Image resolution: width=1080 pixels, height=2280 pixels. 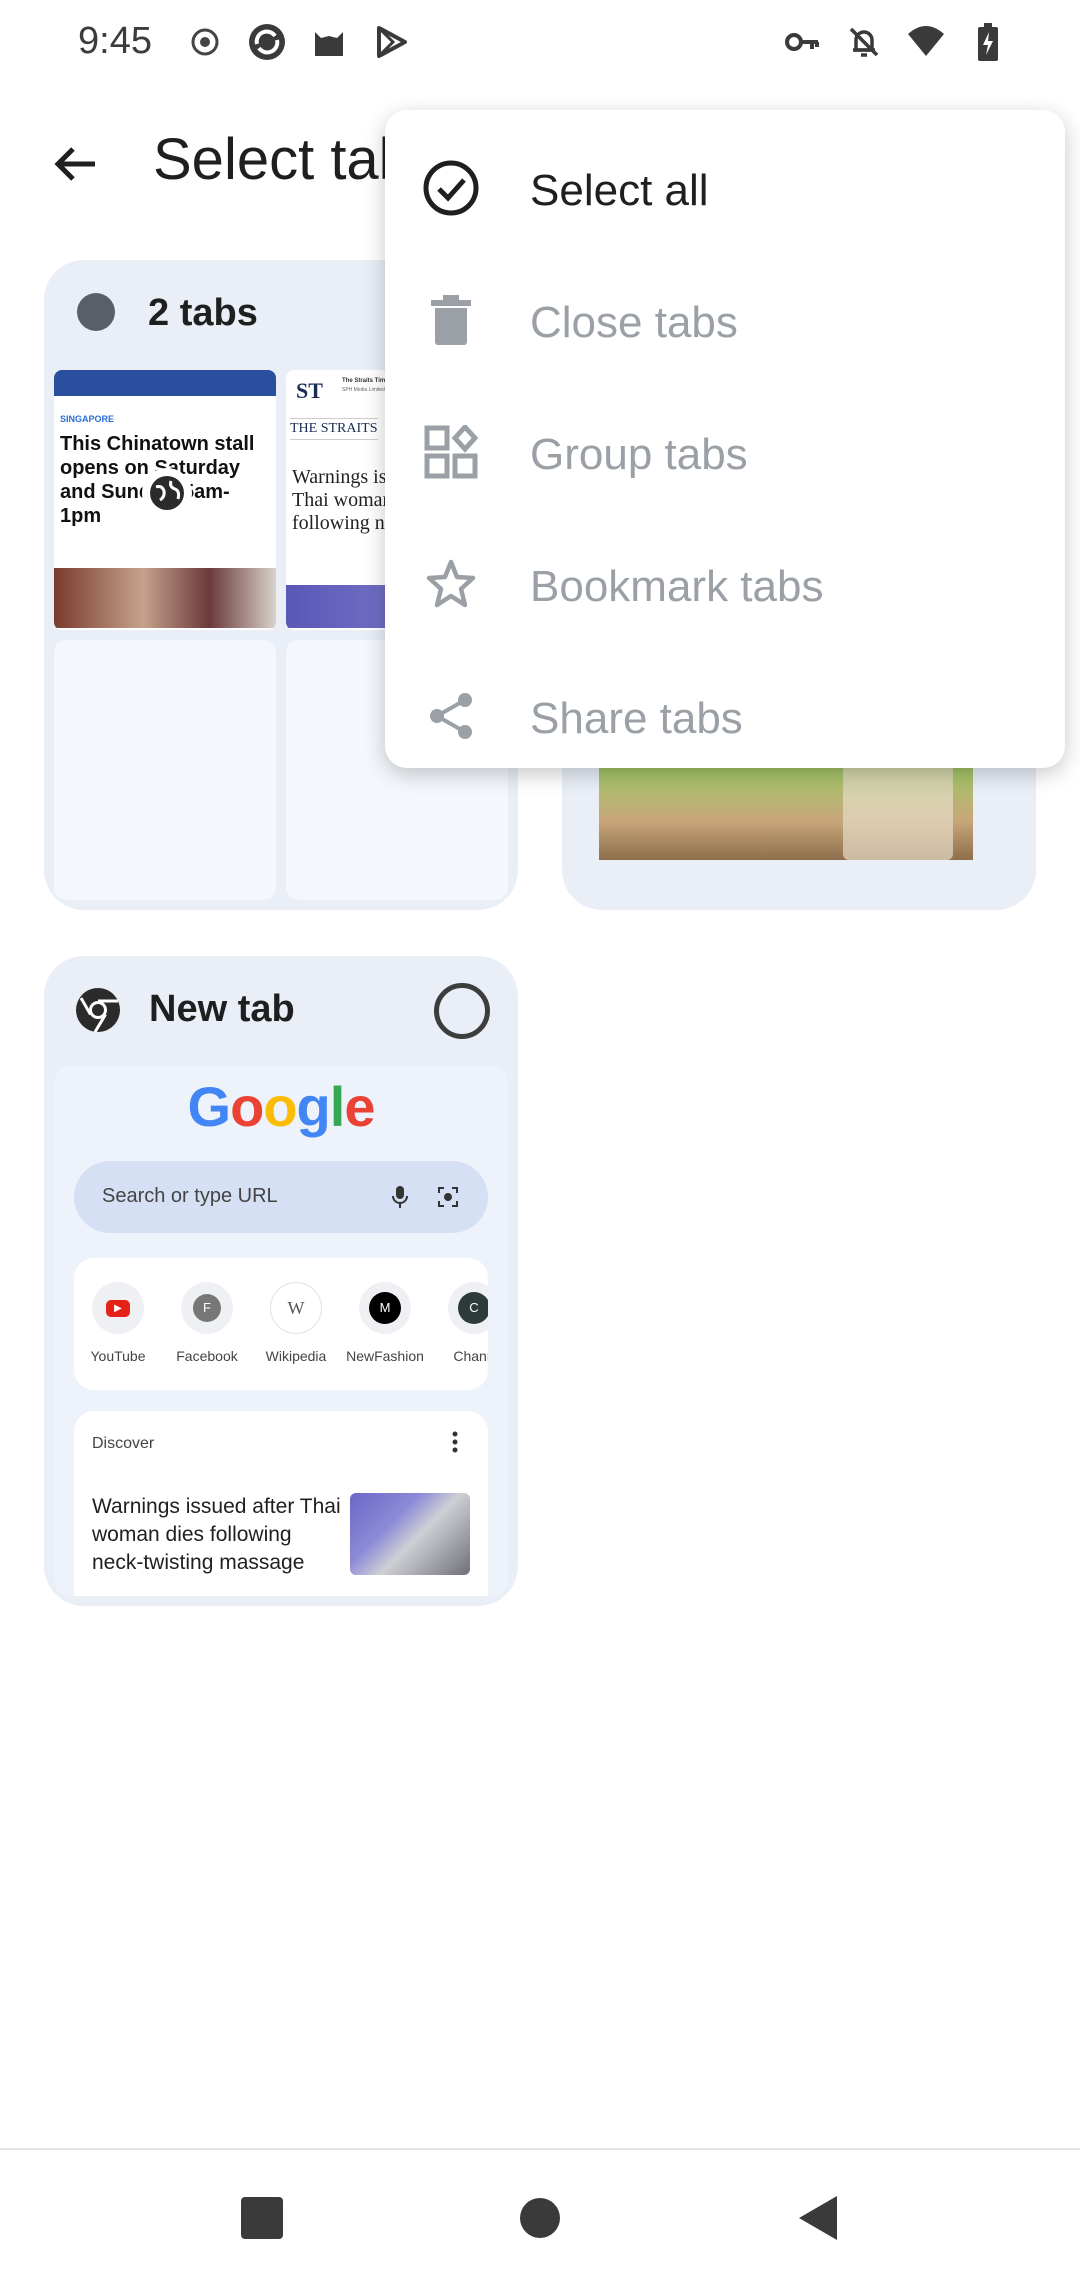 I want to click on menu-item-label: Close tabs, so click(x=634, y=322).